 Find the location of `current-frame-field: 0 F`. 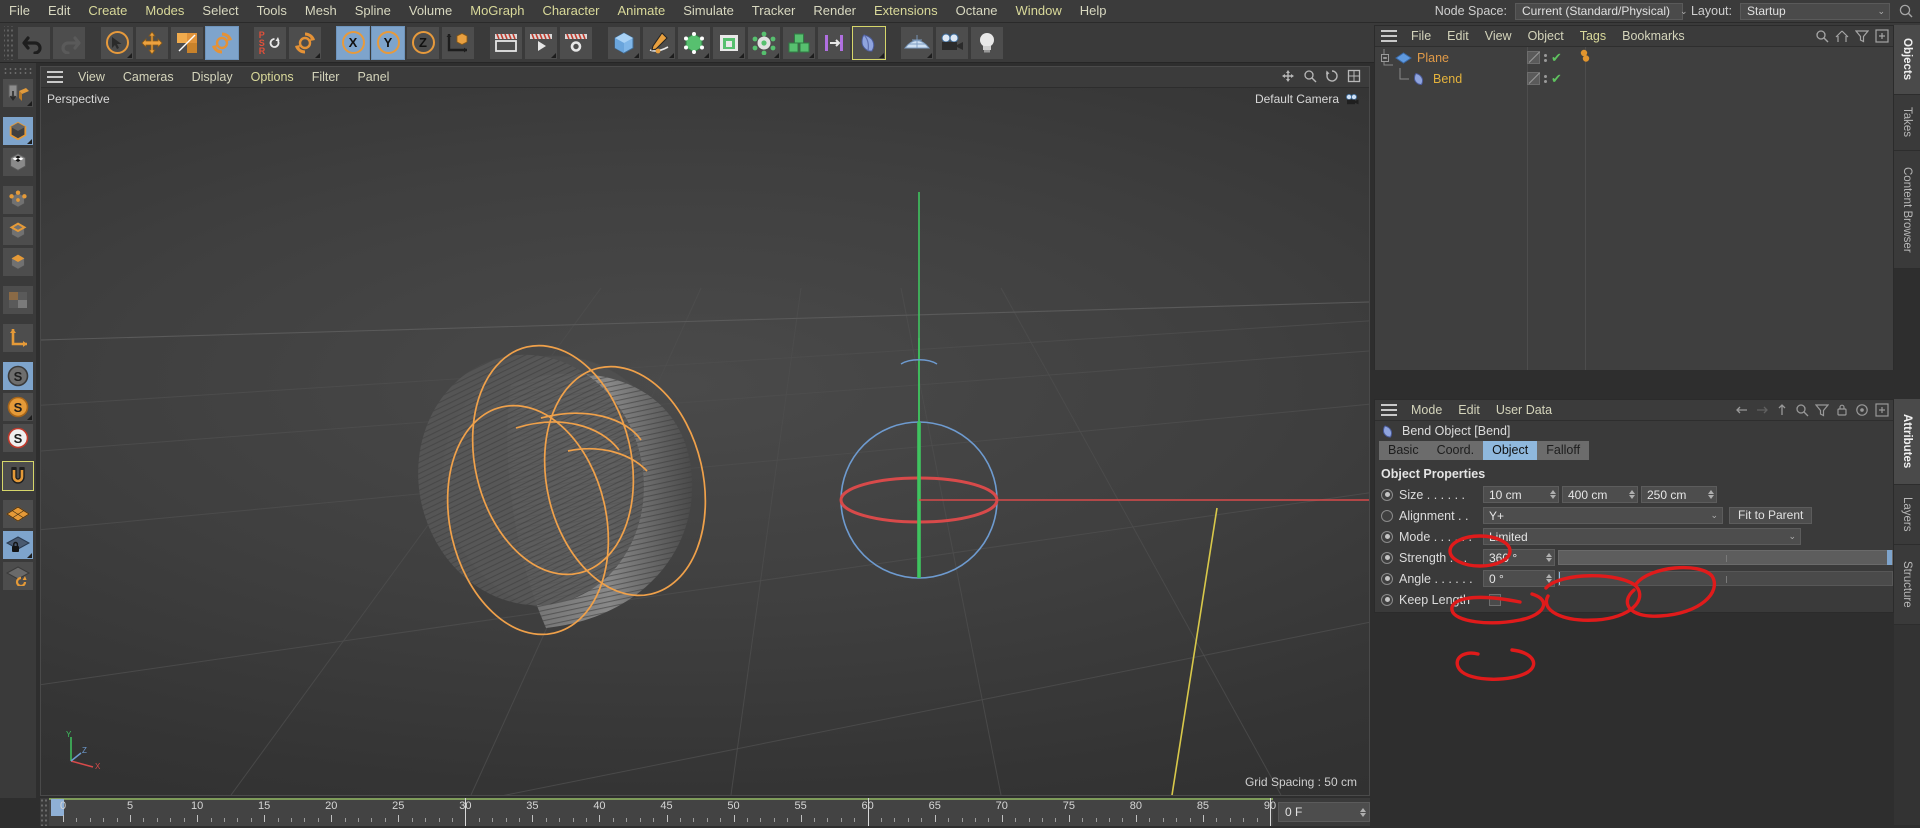

current-frame-field: 0 F is located at coordinates (1324, 812).